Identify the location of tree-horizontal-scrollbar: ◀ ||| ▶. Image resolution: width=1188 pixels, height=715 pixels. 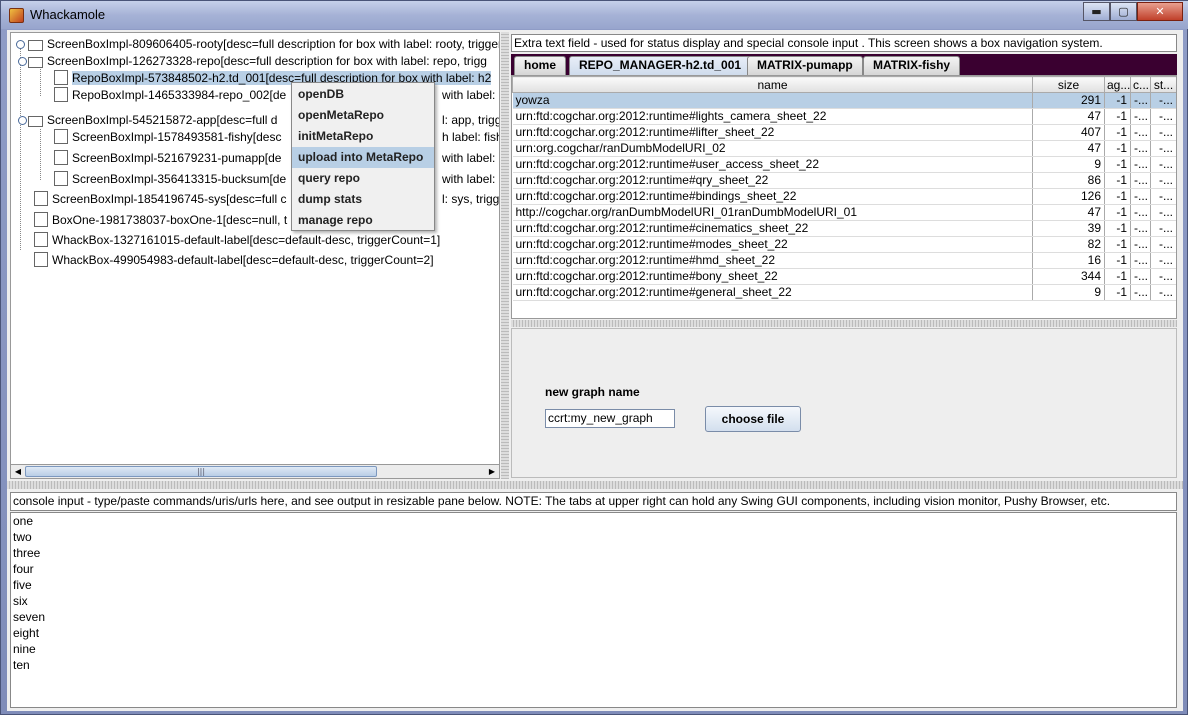
(255, 471).